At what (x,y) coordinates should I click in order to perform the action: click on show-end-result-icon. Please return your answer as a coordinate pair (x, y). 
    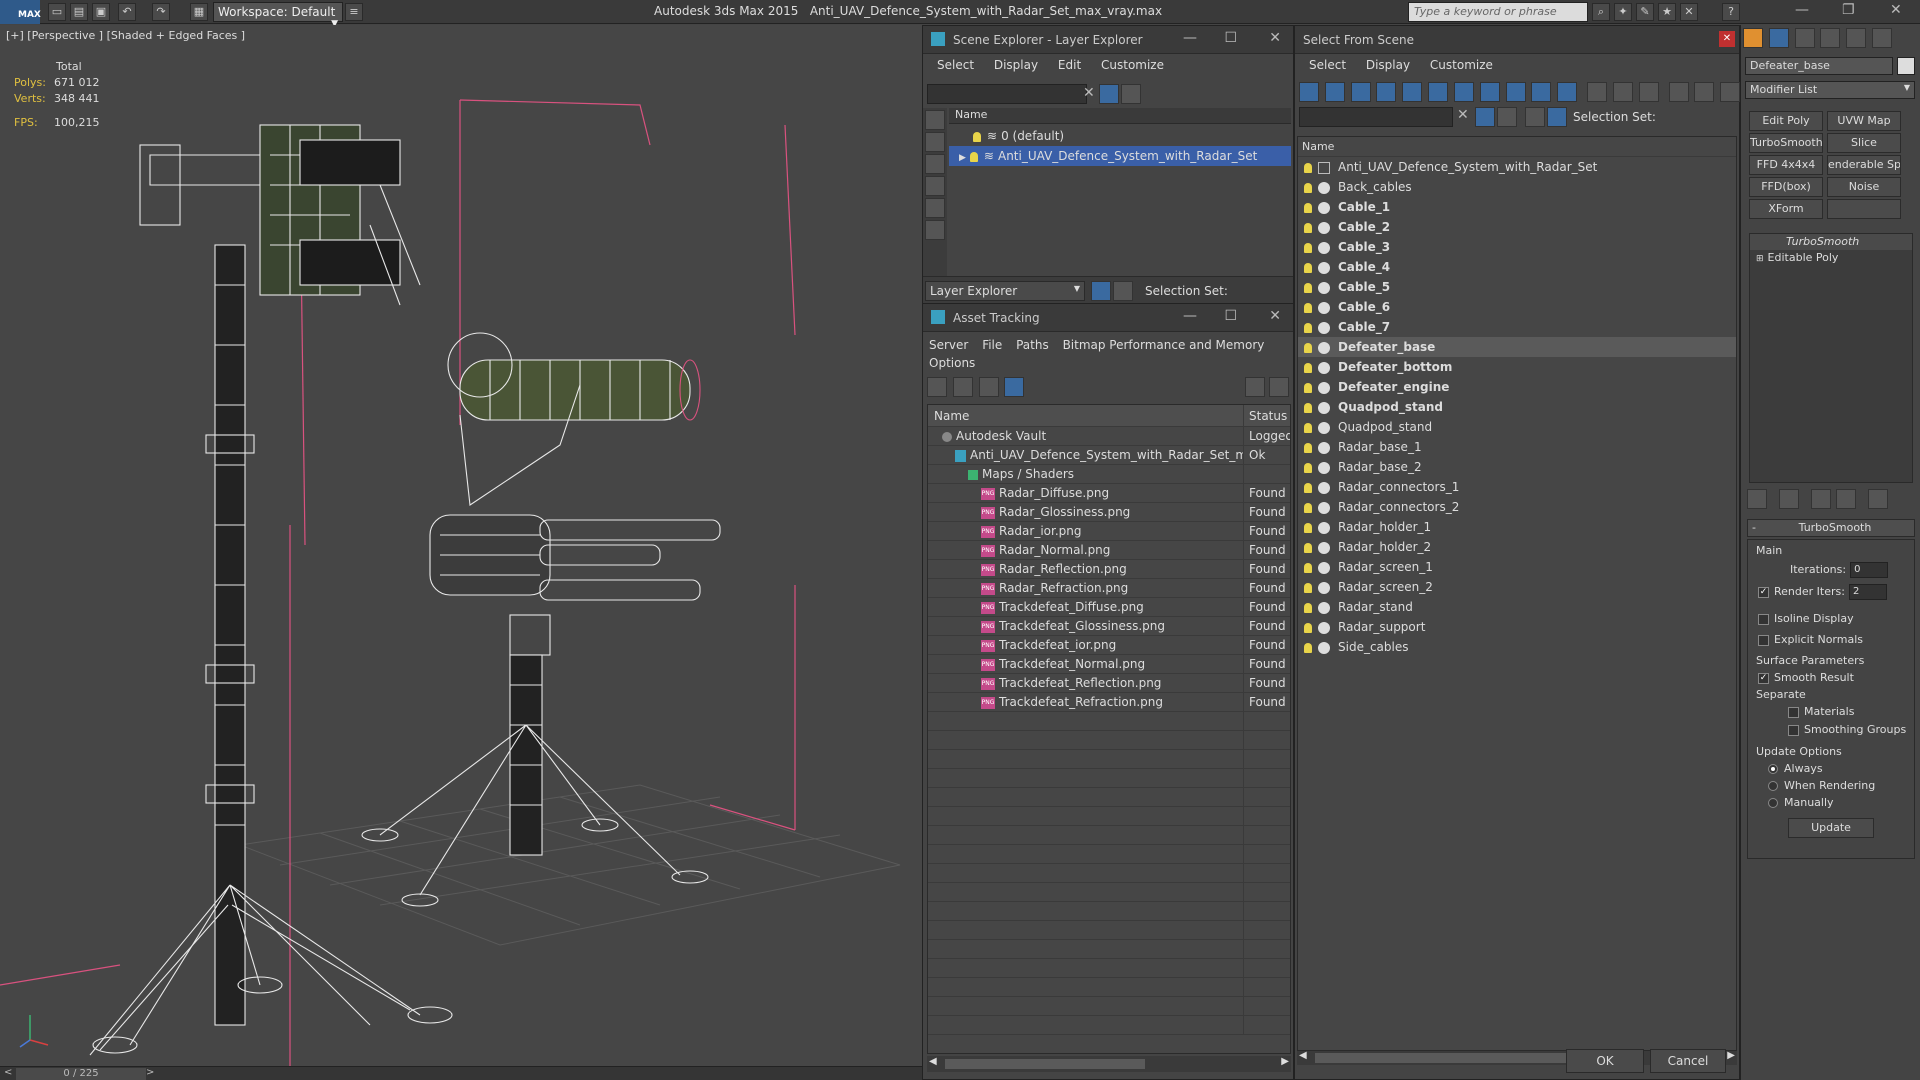
    Looking at the image, I should click on (1788, 499).